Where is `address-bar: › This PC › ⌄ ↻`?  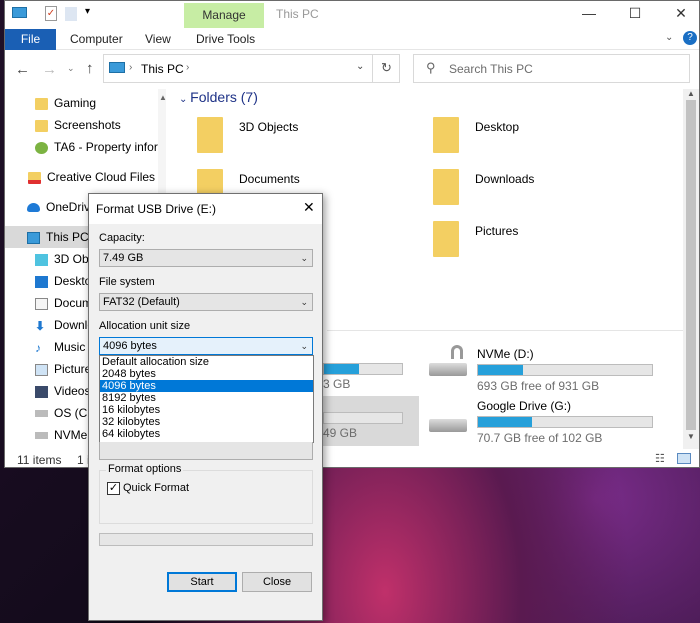
address-bar: › This PC › ⌄ ↻ is located at coordinates (251, 68).